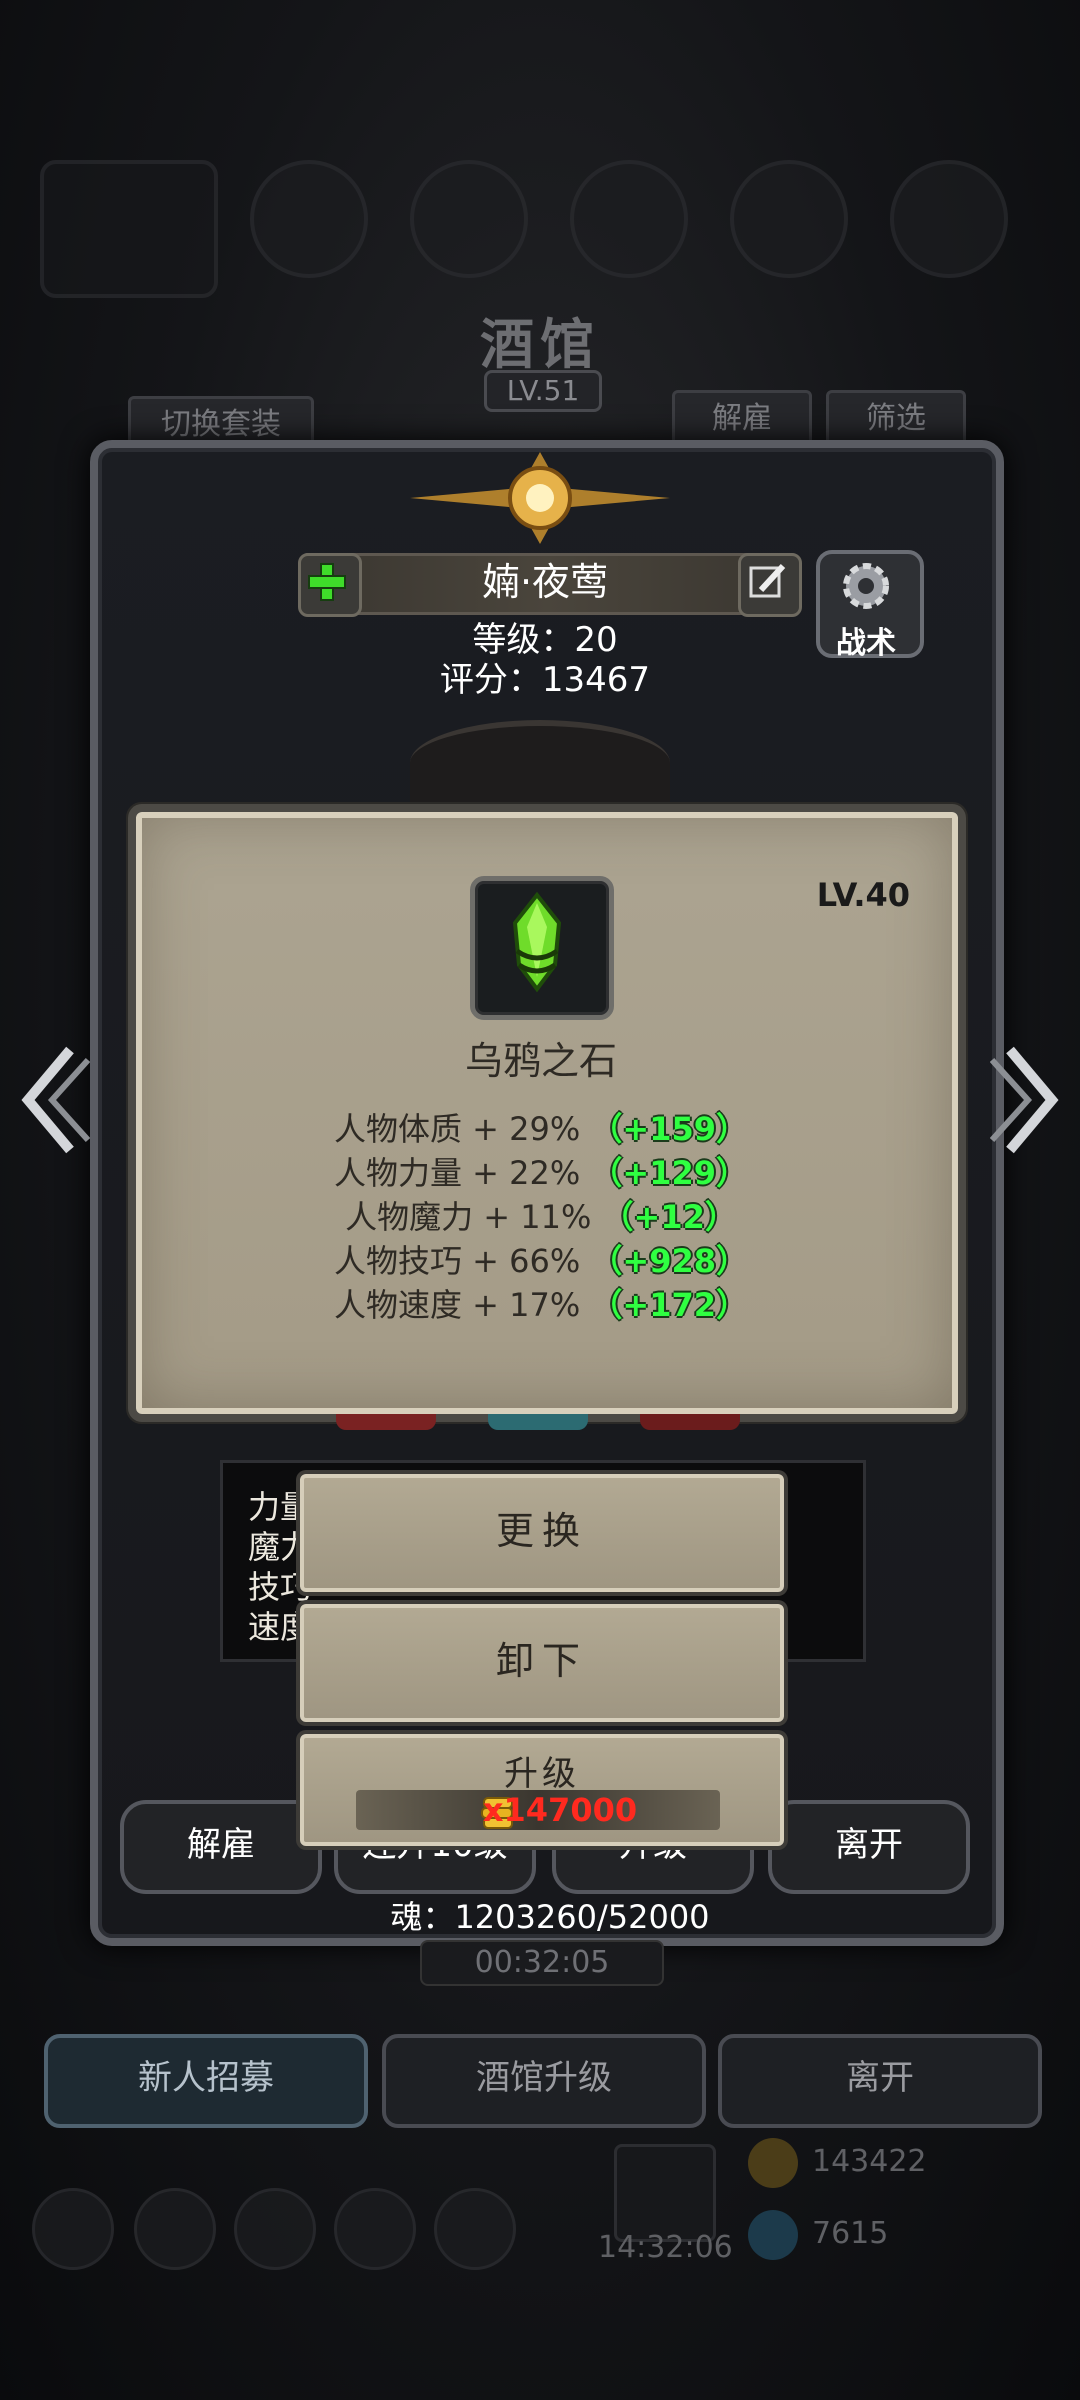 The image size is (1080, 2400). I want to click on hero-portrait-slot, so click(129, 229).